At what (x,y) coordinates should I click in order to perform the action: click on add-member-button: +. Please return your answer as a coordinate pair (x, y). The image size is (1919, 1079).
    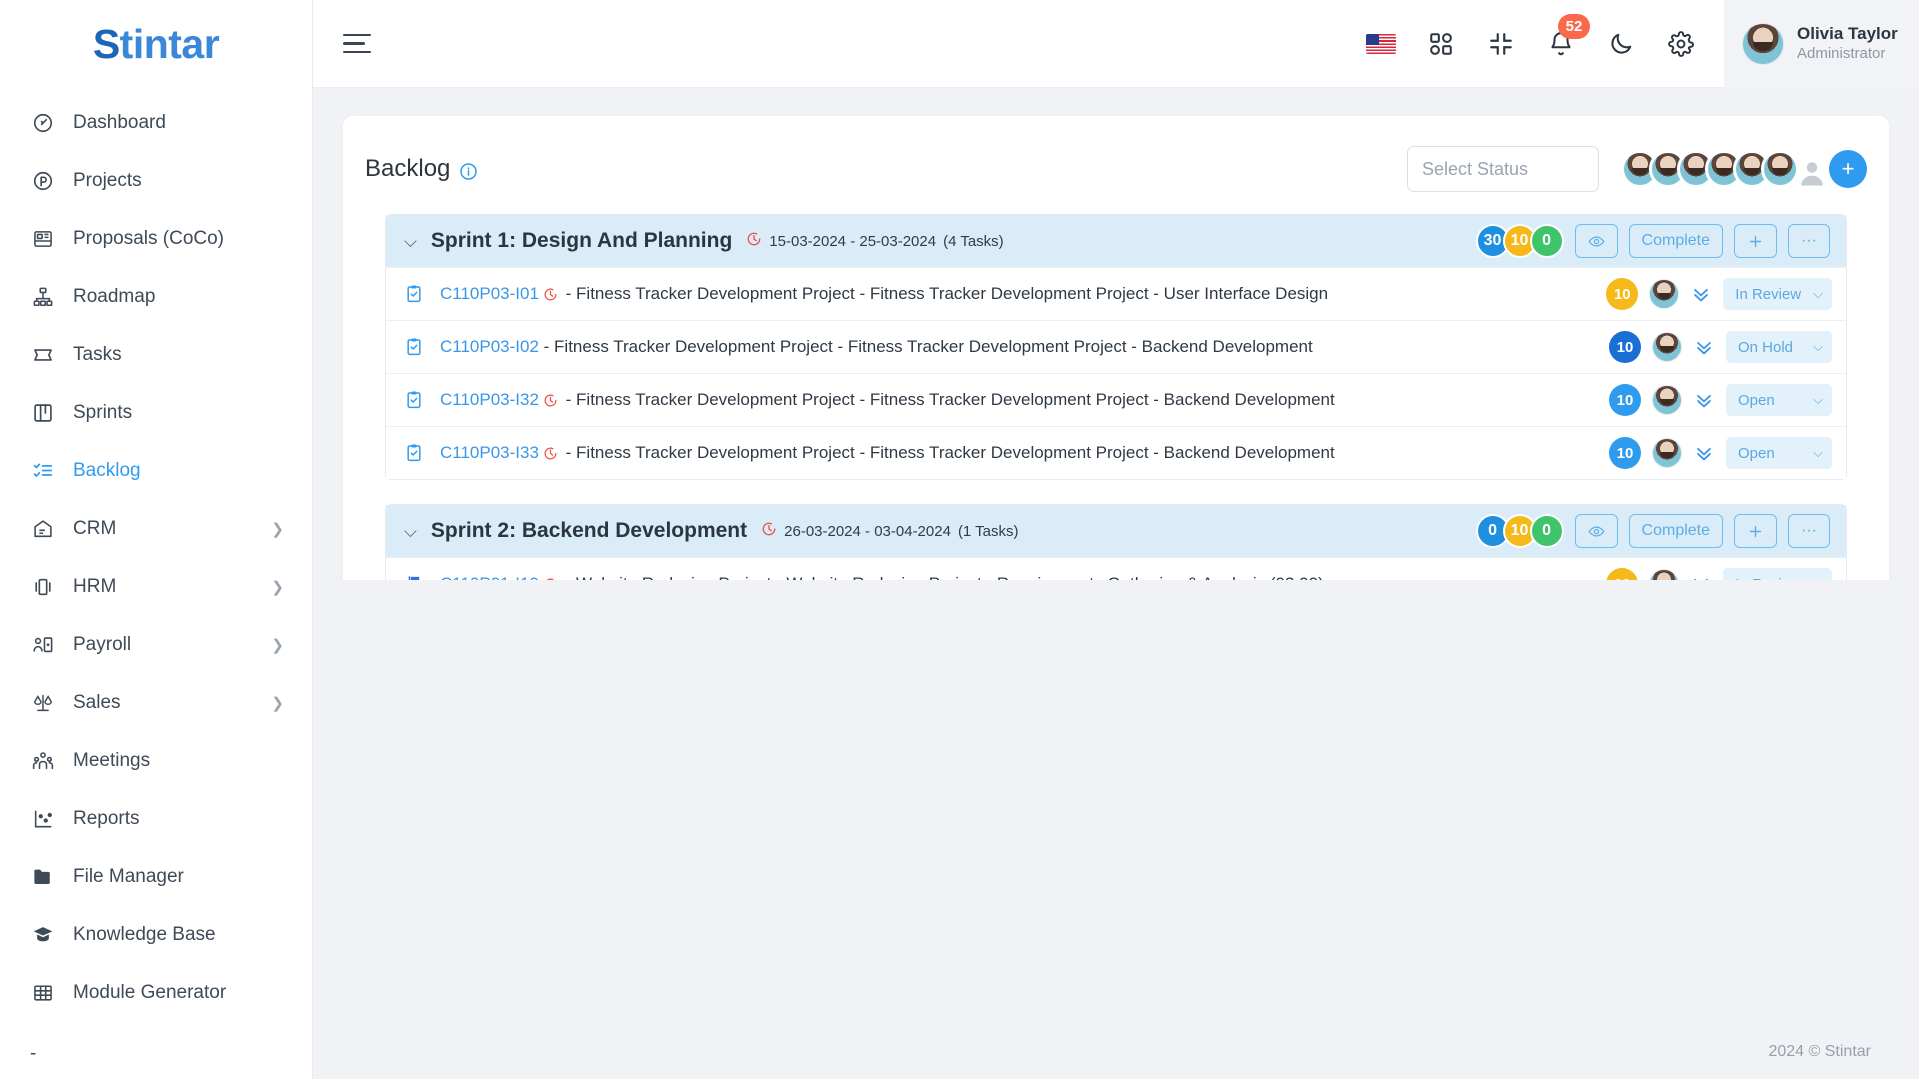
    Looking at the image, I should click on (1848, 169).